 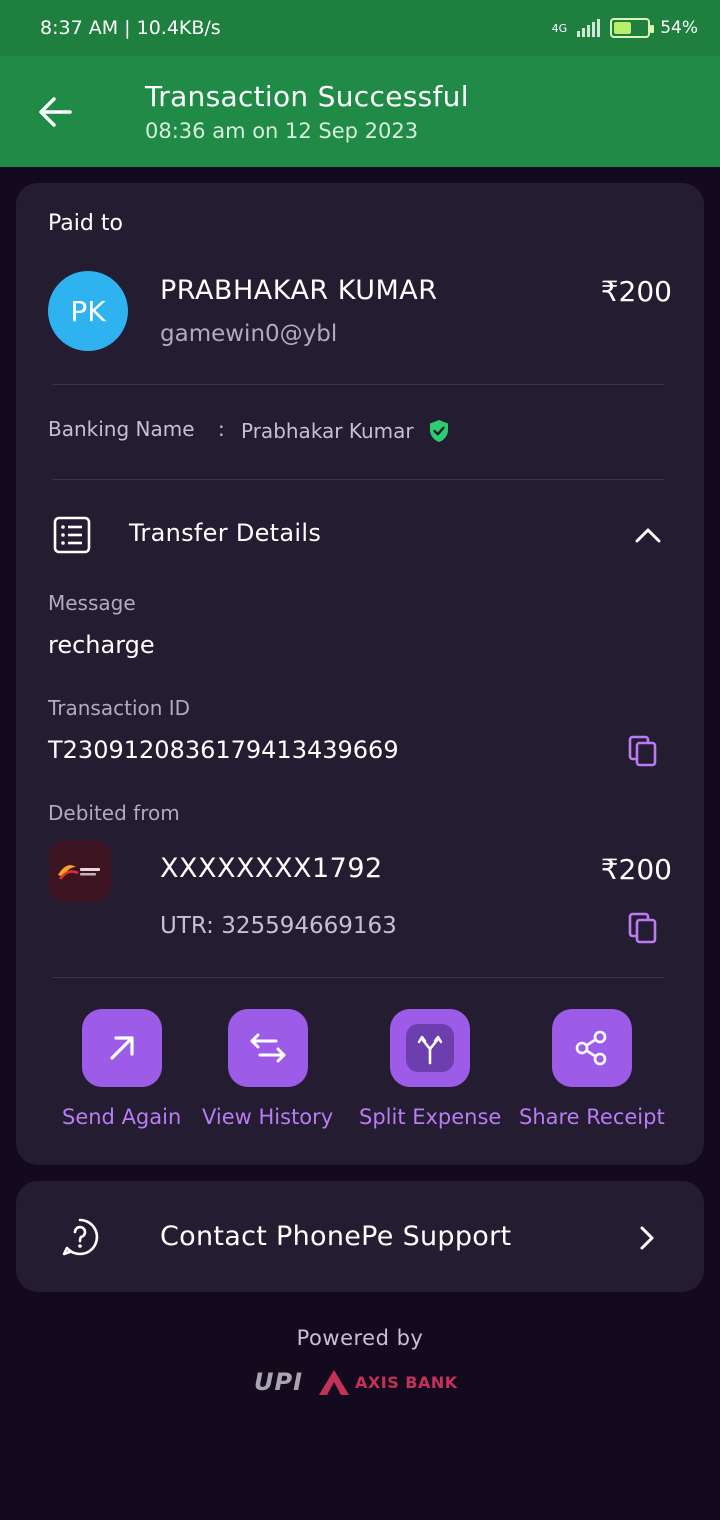 I want to click on page-title: Transaction Successful, so click(x=307, y=96).